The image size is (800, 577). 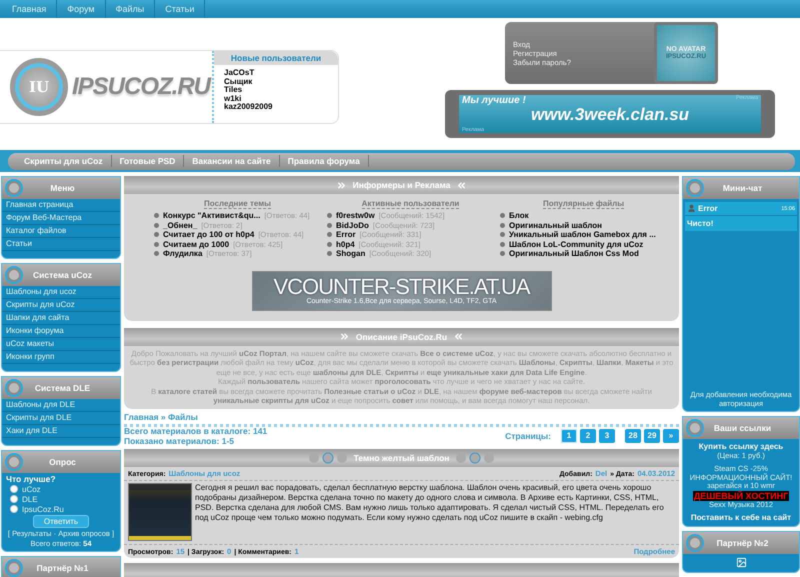 I want to click on nav-link: Вакансии на сайте, so click(x=232, y=161).